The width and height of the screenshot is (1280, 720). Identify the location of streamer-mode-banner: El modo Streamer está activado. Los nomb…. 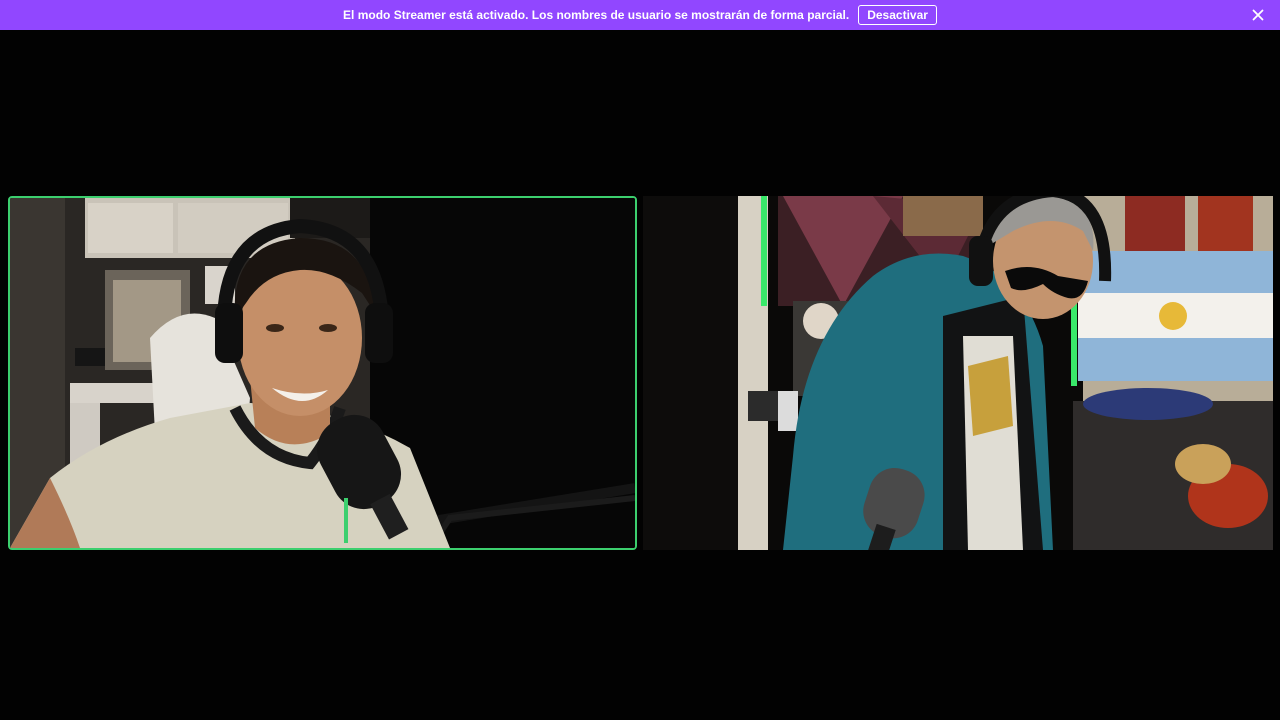
(640, 15).